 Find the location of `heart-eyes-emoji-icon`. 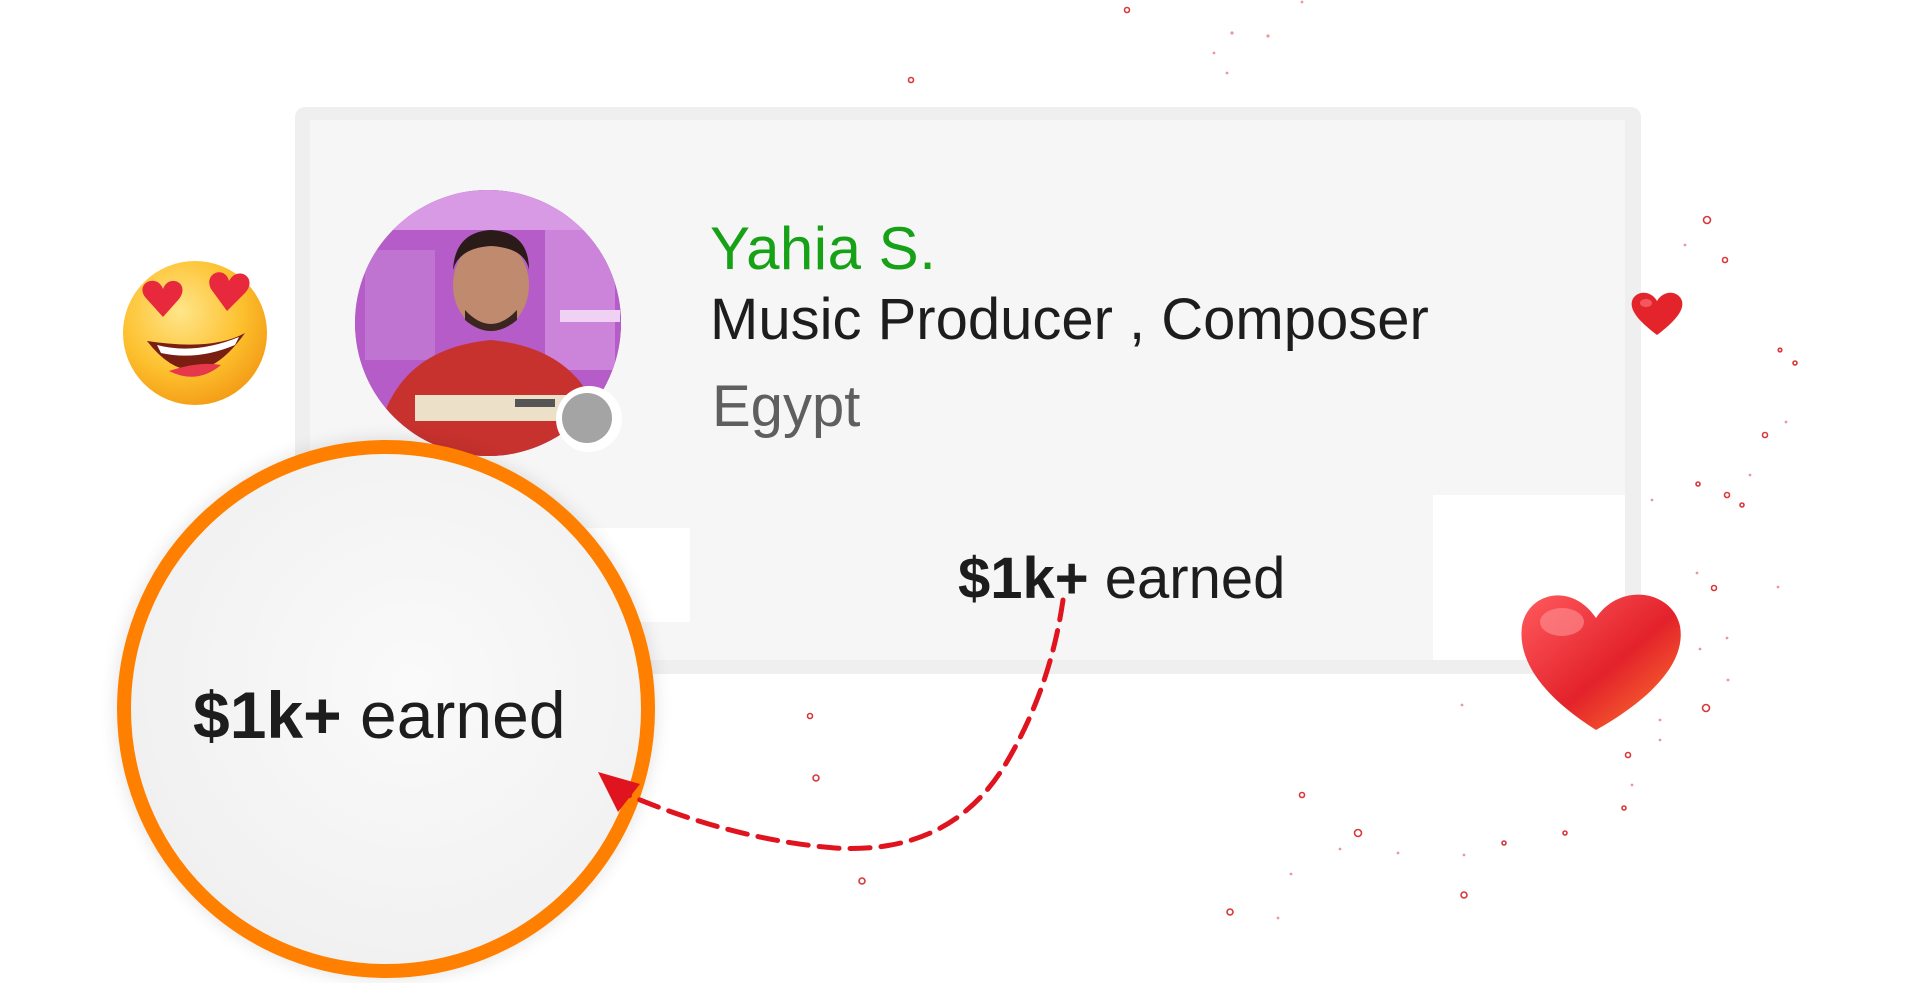

heart-eyes-emoji-icon is located at coordinates (195, 333).